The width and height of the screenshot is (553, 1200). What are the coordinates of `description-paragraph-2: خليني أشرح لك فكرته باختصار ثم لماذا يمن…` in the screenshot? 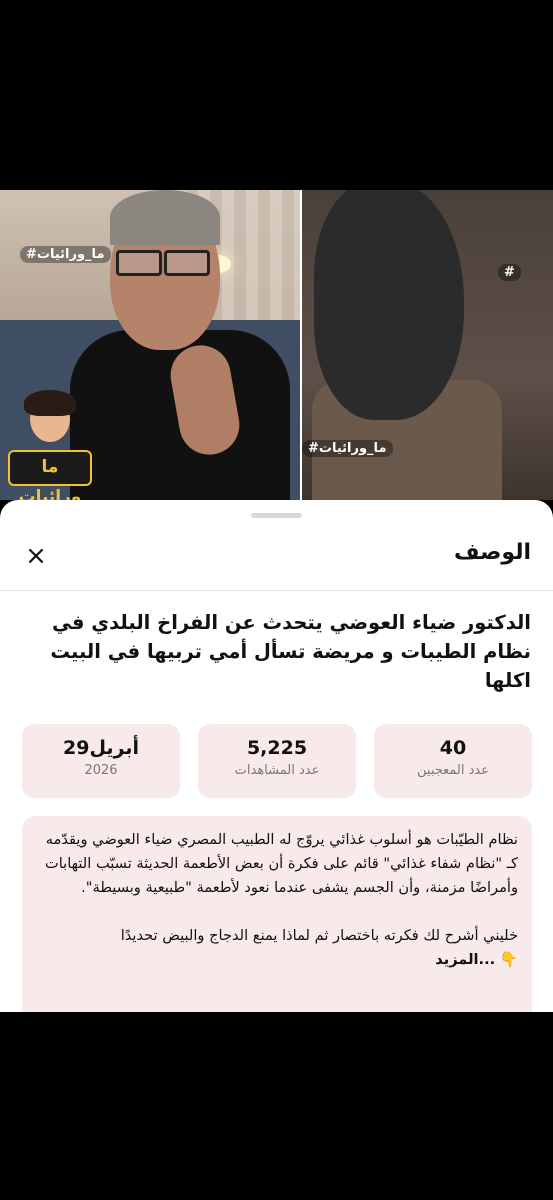 It's located at (277, 936).